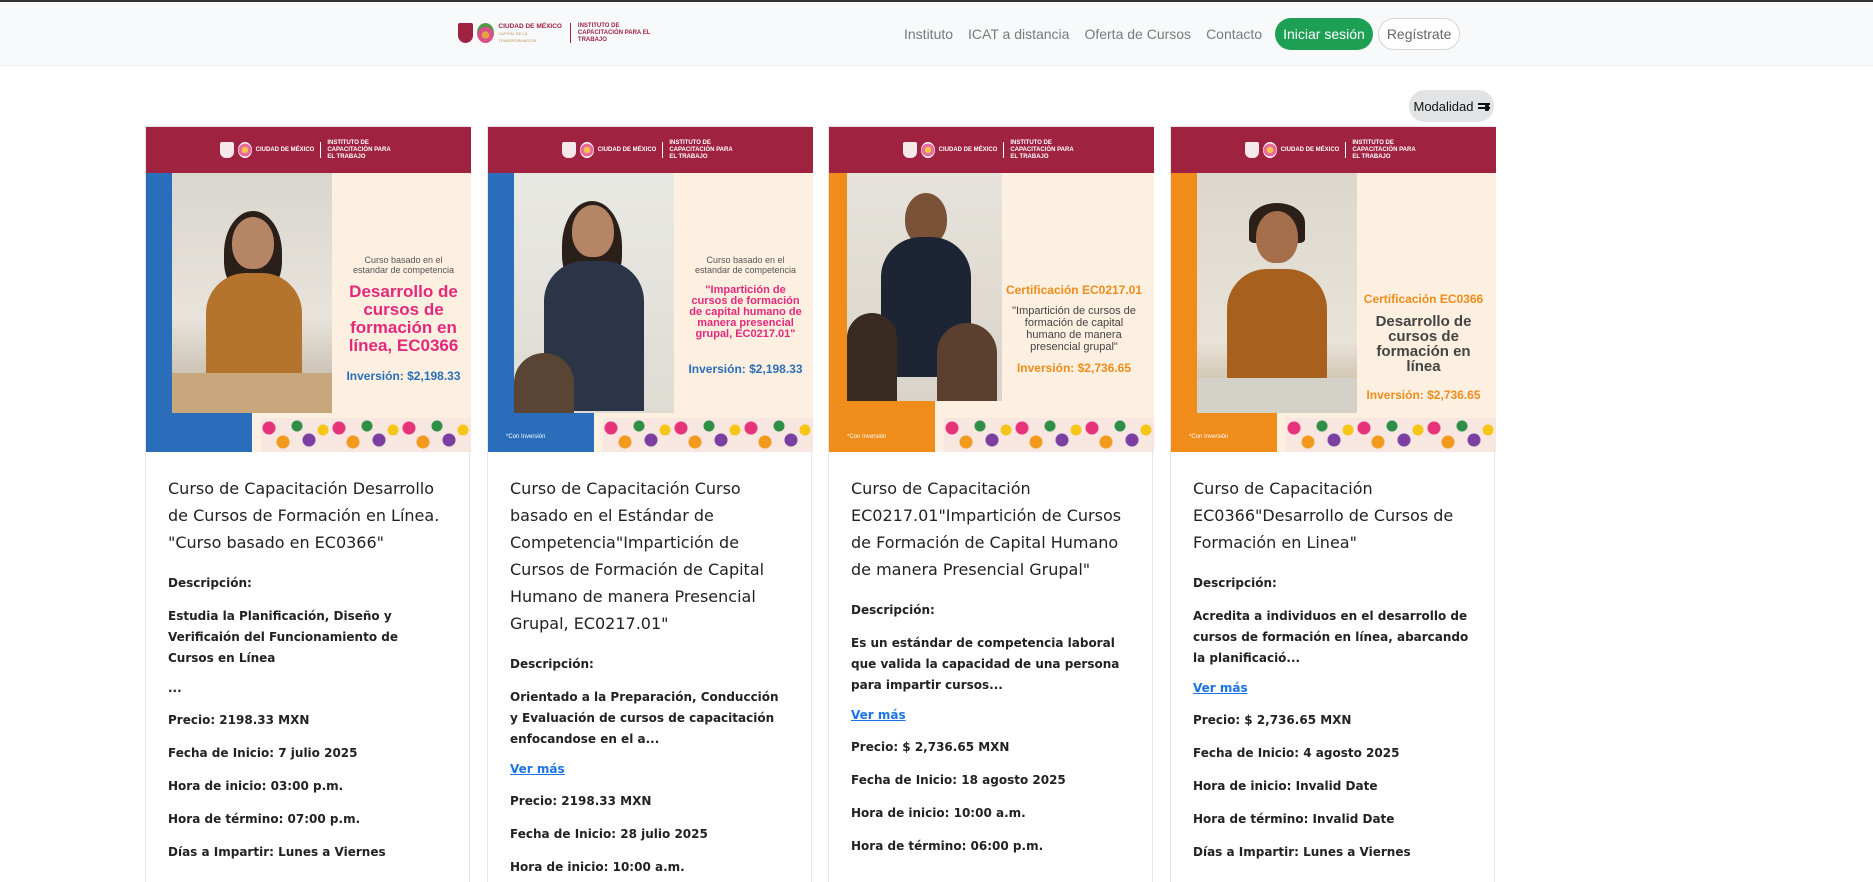 Image resolution: width=1873 pixels, height=882 pixels. Describe the element at coordinates (263, 753) in the screenshot. I see `course-start-date: Fecha de Inicio: 7 julio 2025` at that location.